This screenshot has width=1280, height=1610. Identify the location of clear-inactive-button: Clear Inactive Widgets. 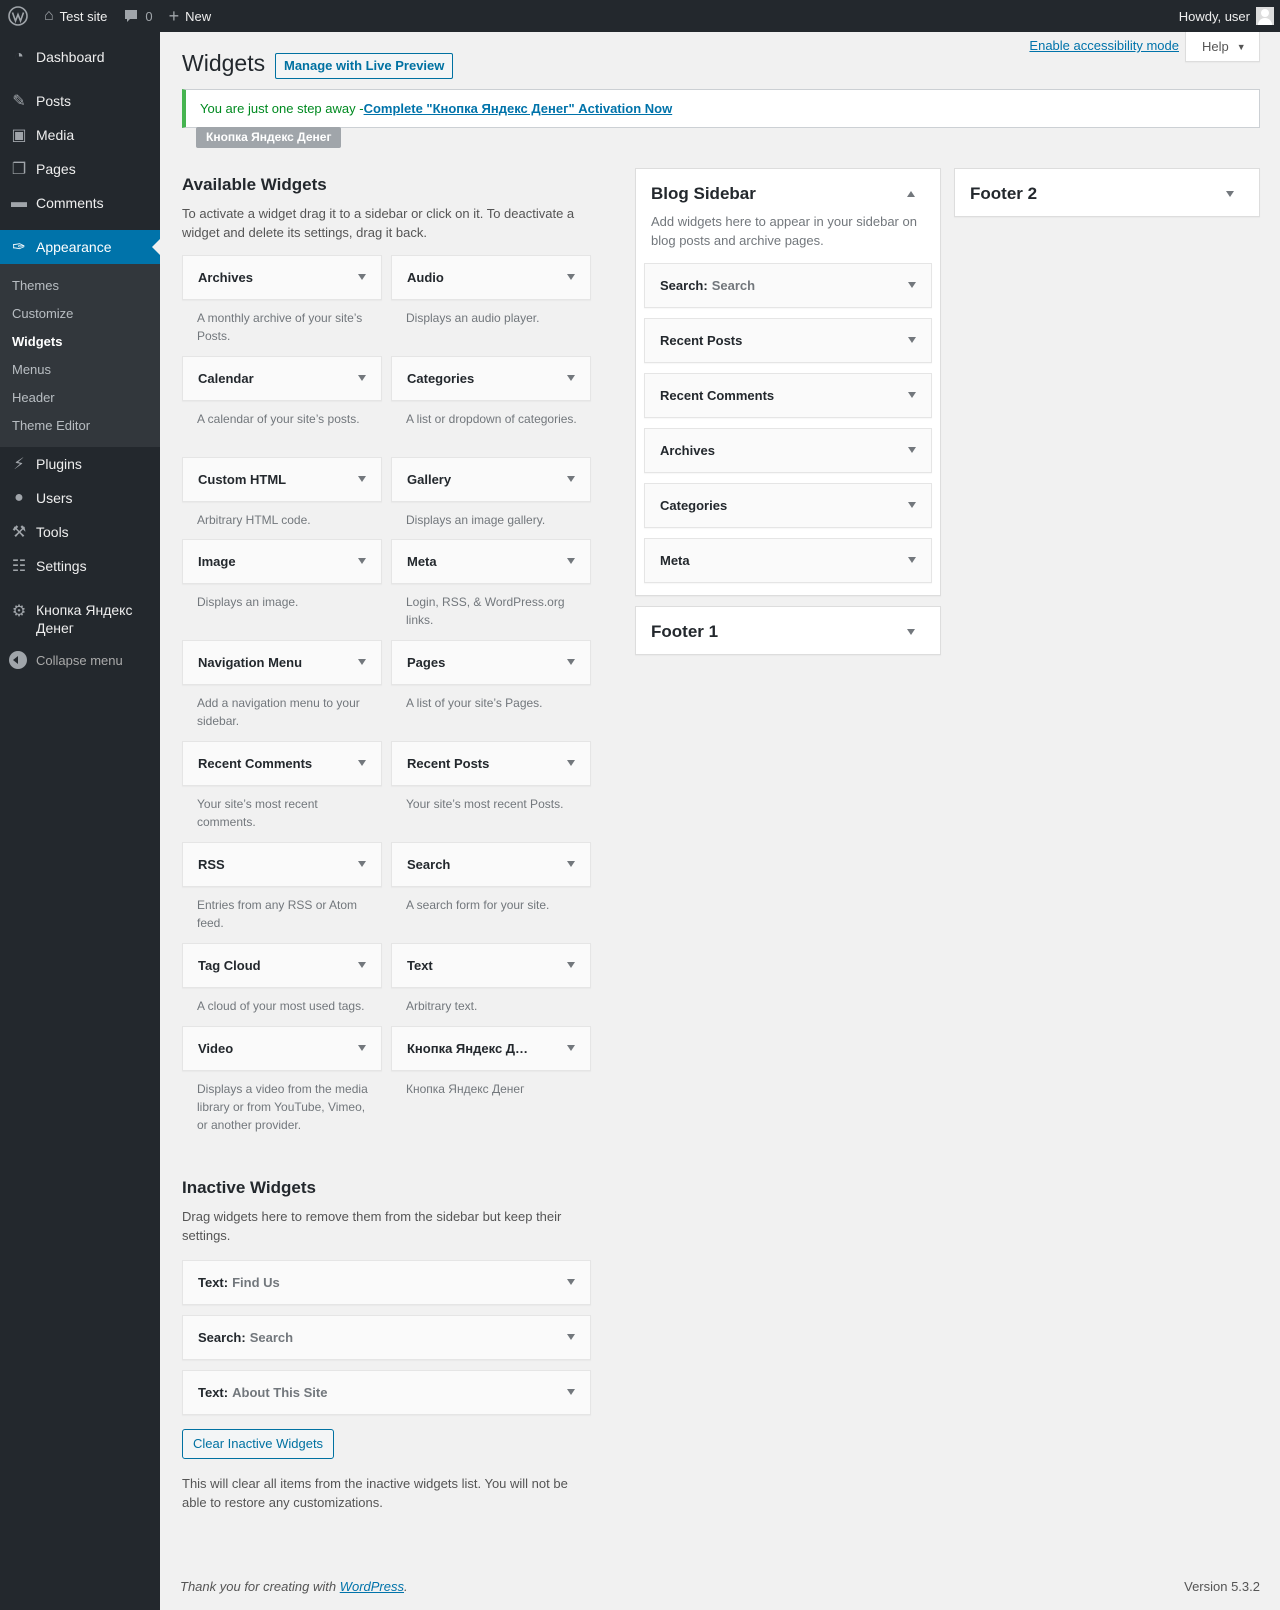
(258, 1444).